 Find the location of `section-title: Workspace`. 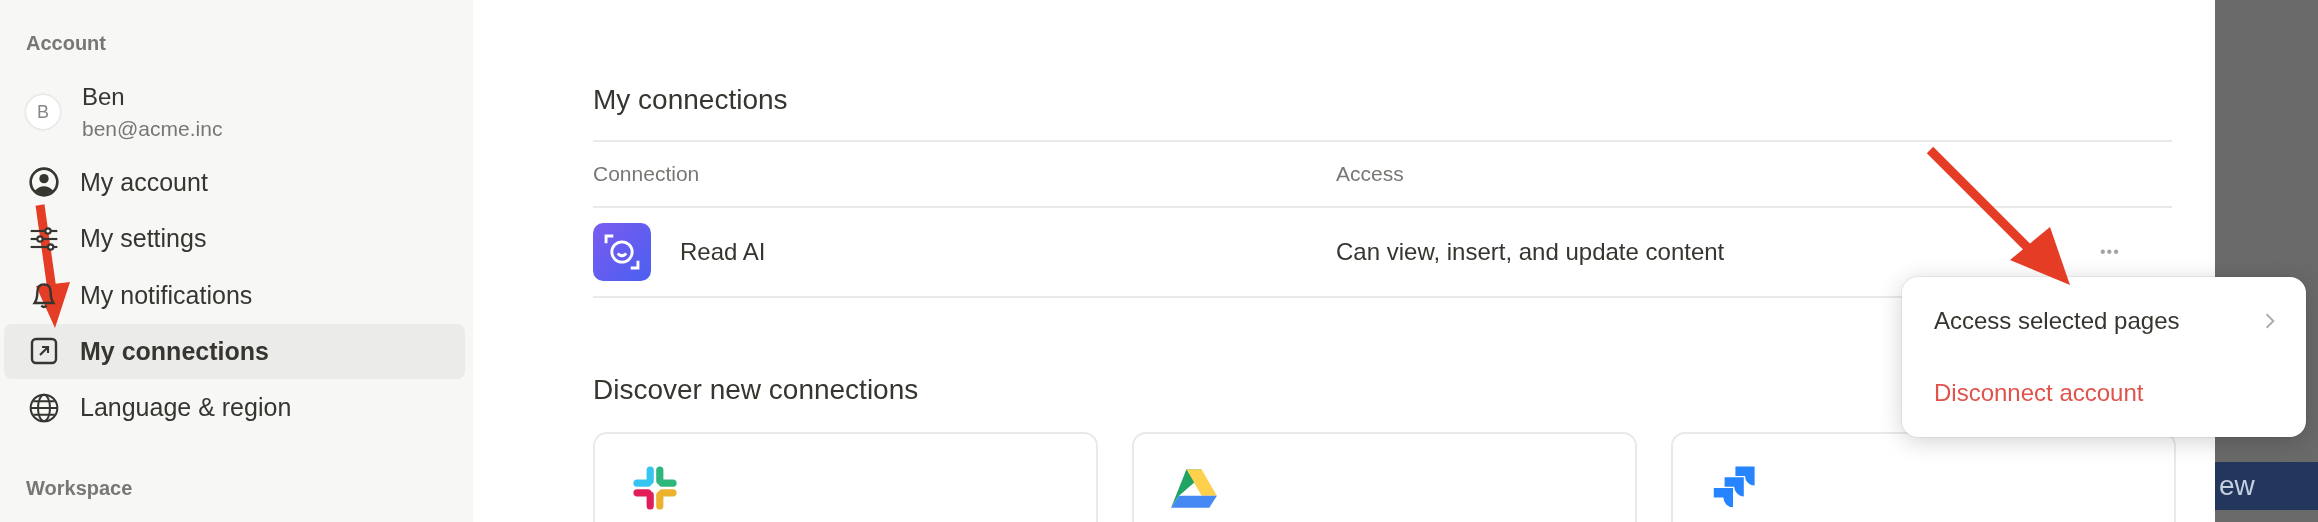

section-title: Workspace is located at coordinates (79, 489).